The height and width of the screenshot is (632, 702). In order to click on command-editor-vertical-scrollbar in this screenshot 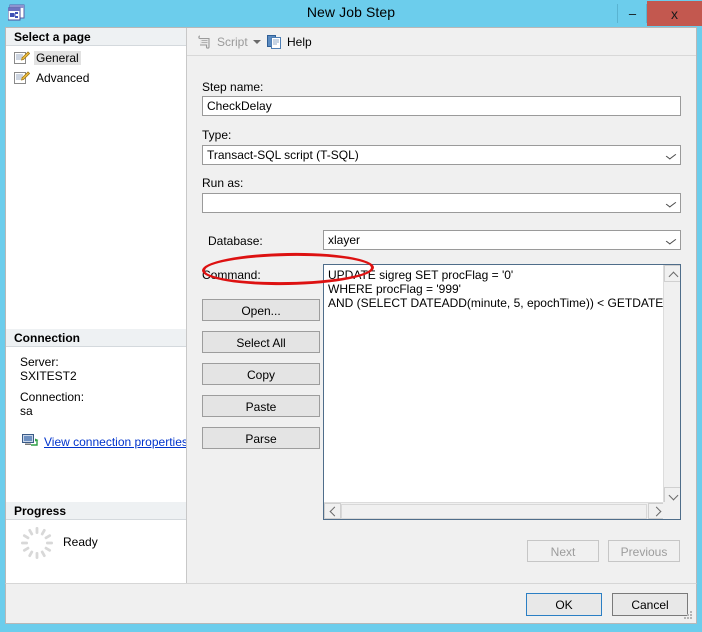, I will do `click(671, 384)`.